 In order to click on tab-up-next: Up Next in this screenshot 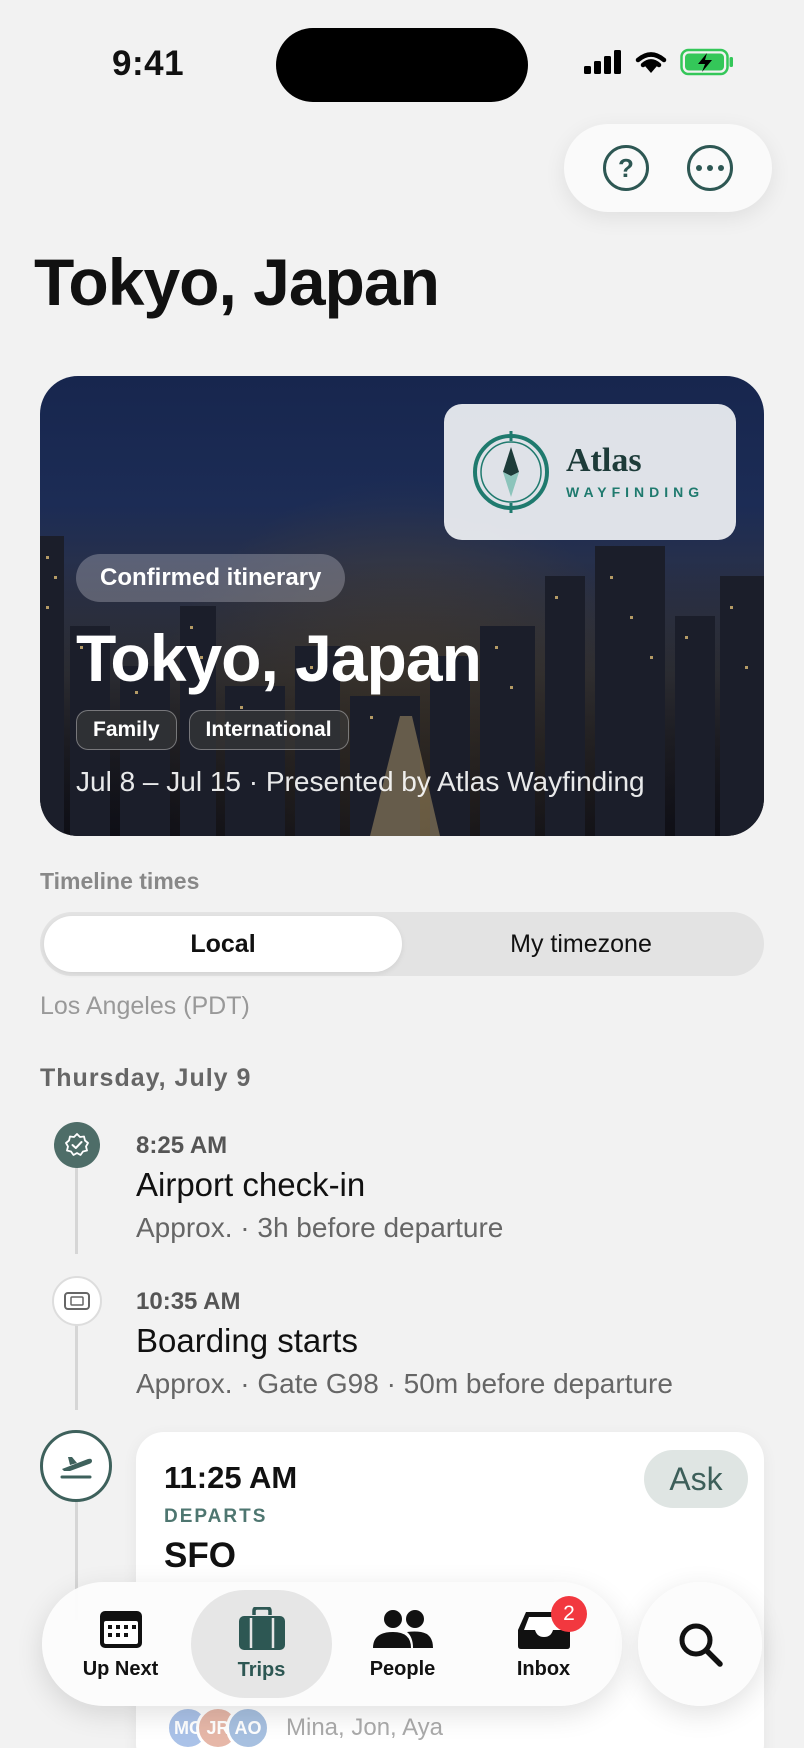, I will do `click(120, 1644)`.